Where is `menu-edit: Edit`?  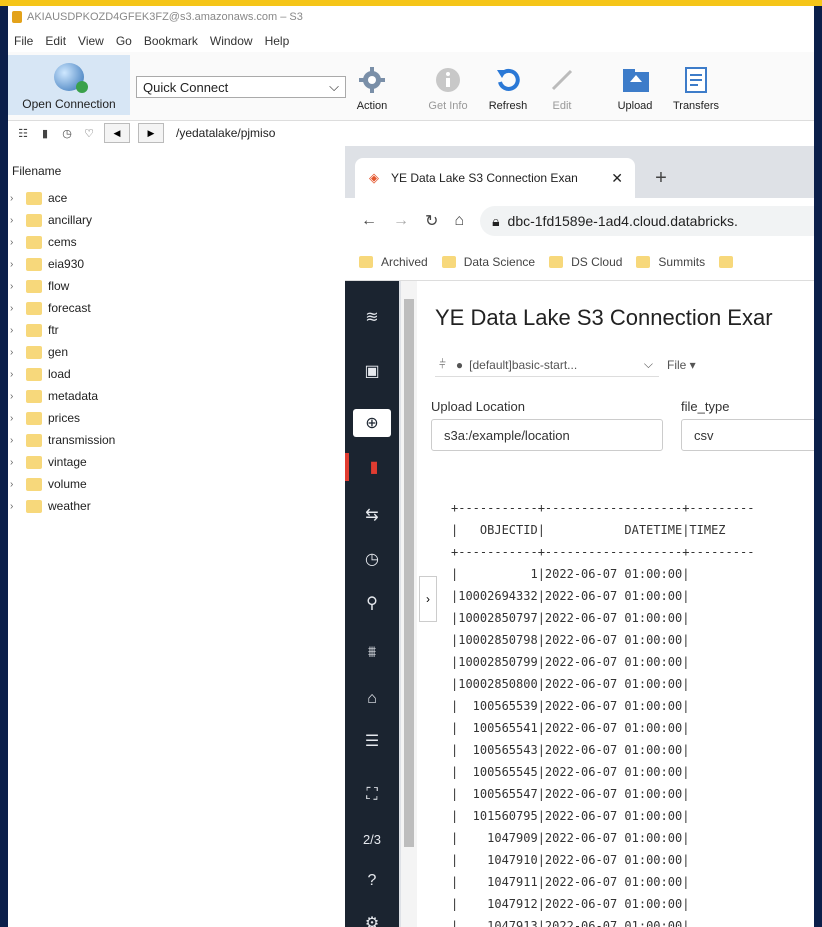 menu-edit: Edit is located at coordinates (55, 41).